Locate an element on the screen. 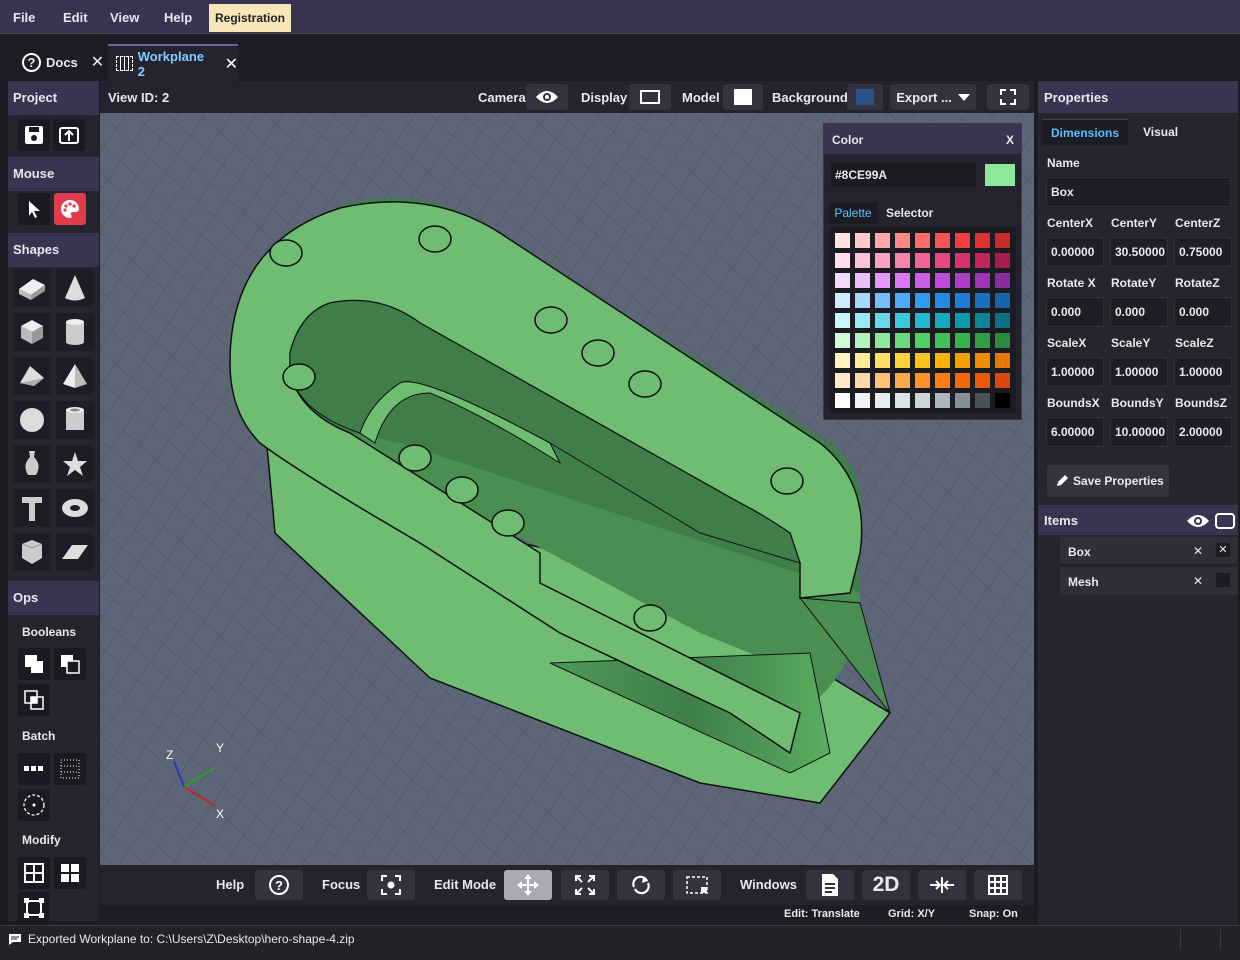  fullscreen-button is located at coordinates (1008, 97).